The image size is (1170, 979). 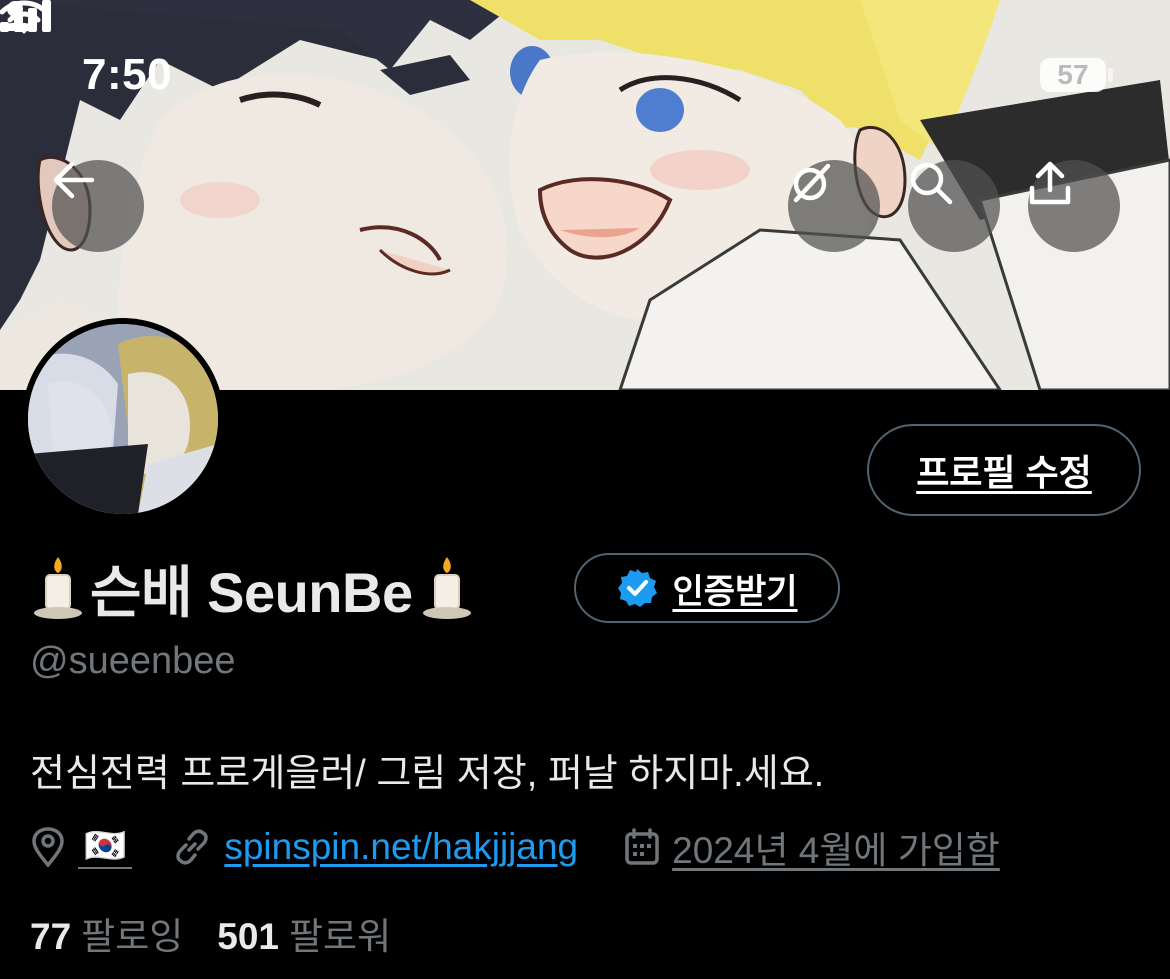 I want to click on back-button, so click(x=98, y=206).